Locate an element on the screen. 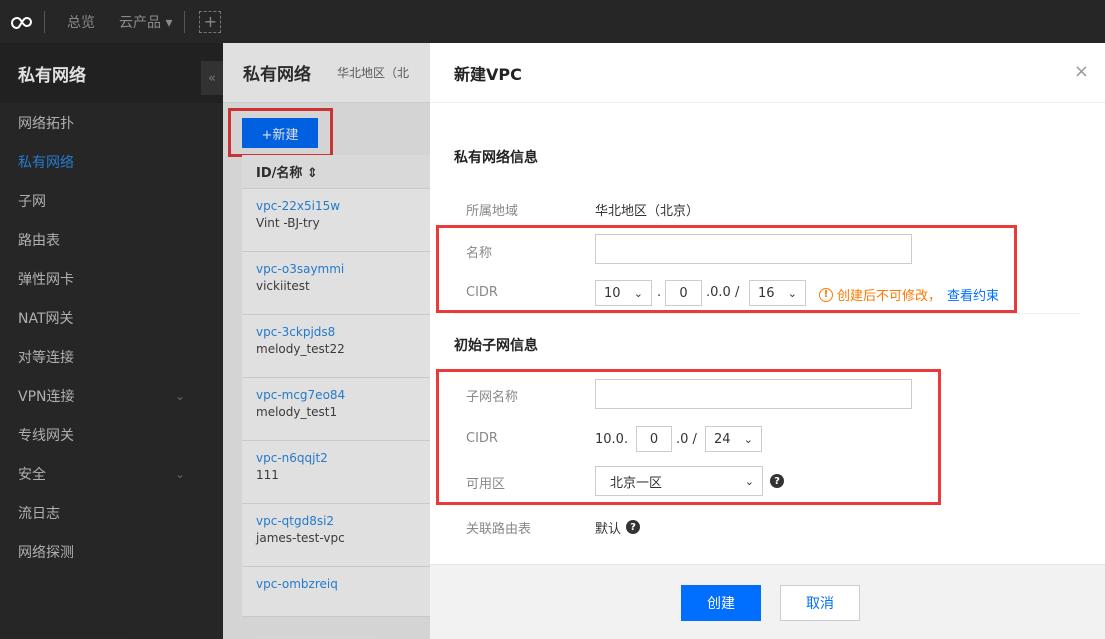  zone-label: 可用区 is located at coordinates (486, 484).